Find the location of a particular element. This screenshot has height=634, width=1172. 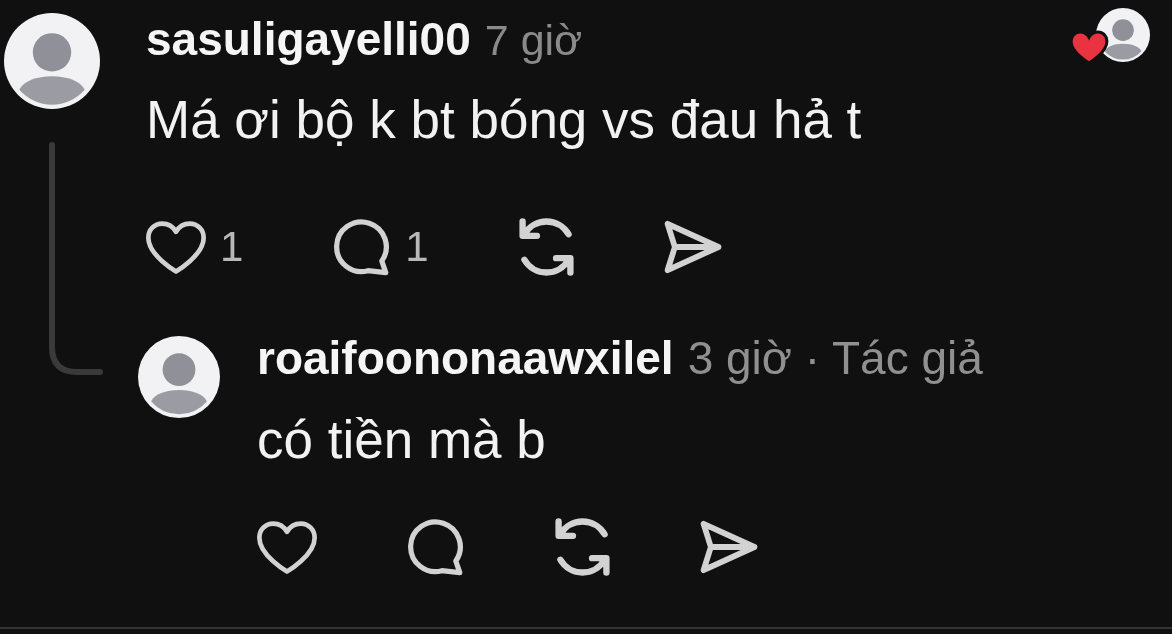

like-button: 1 is located at coordinates (195, 247).